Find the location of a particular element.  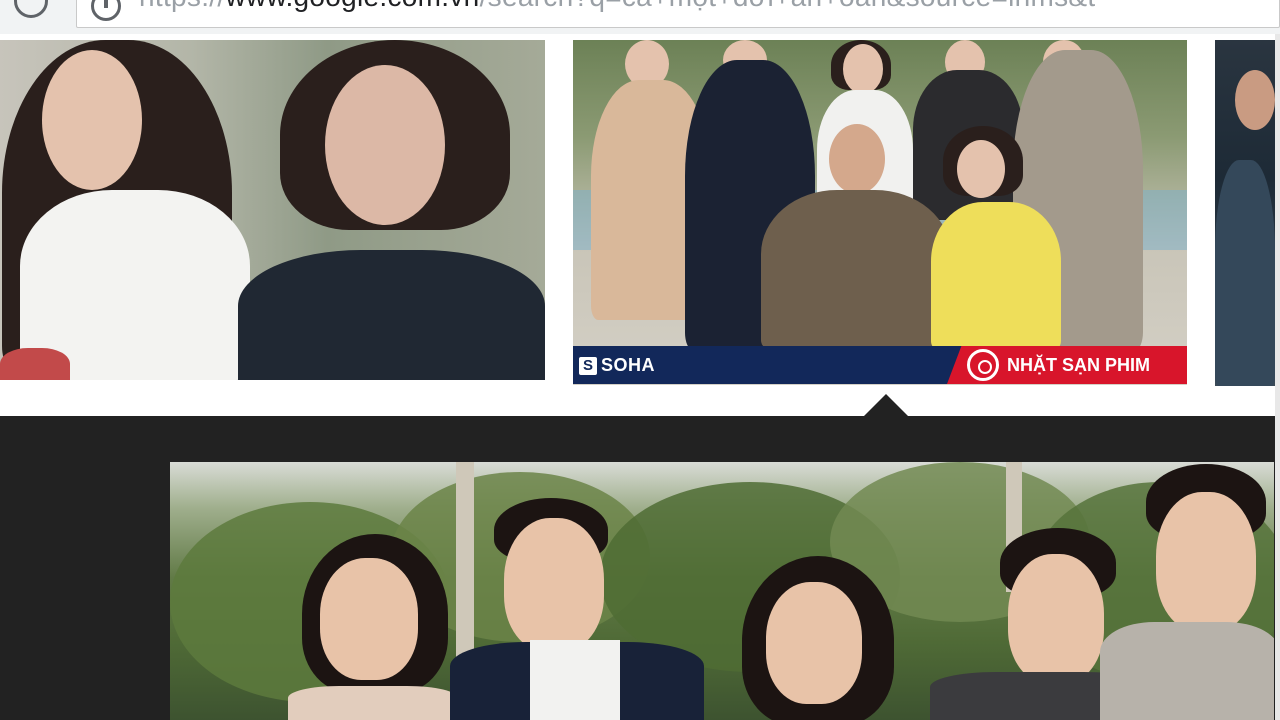

banner-tag: NHẶT SẠN PHIM is located at coordinates (1067, 365).